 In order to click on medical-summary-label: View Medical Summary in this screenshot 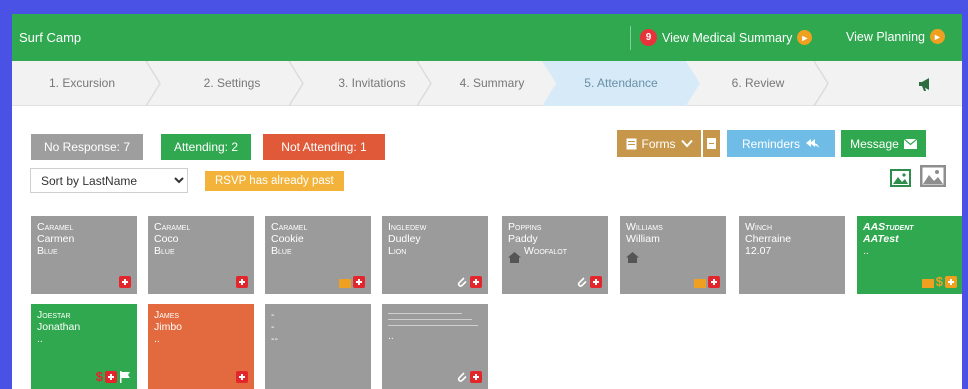, I will do `click(727, 37)`.